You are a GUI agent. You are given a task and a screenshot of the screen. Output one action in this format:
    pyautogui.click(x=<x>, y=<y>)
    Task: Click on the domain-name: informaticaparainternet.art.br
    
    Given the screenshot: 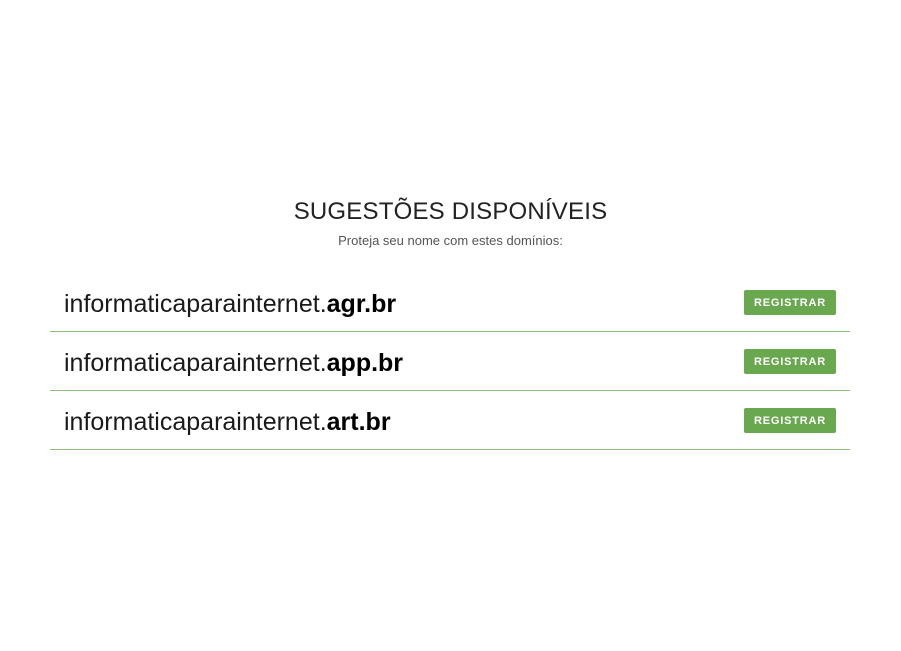 What is the action you would take?
    pyautogui.click(x=227, y=422)
    